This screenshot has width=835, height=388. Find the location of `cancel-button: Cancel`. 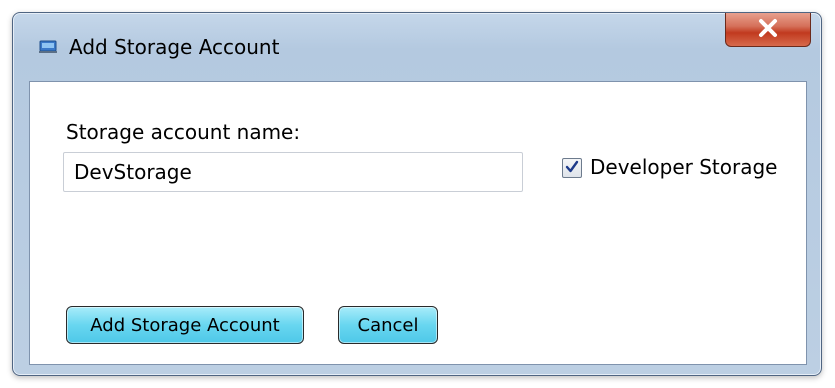

cancel-button: Cancel is located at coordinates (388, 325).